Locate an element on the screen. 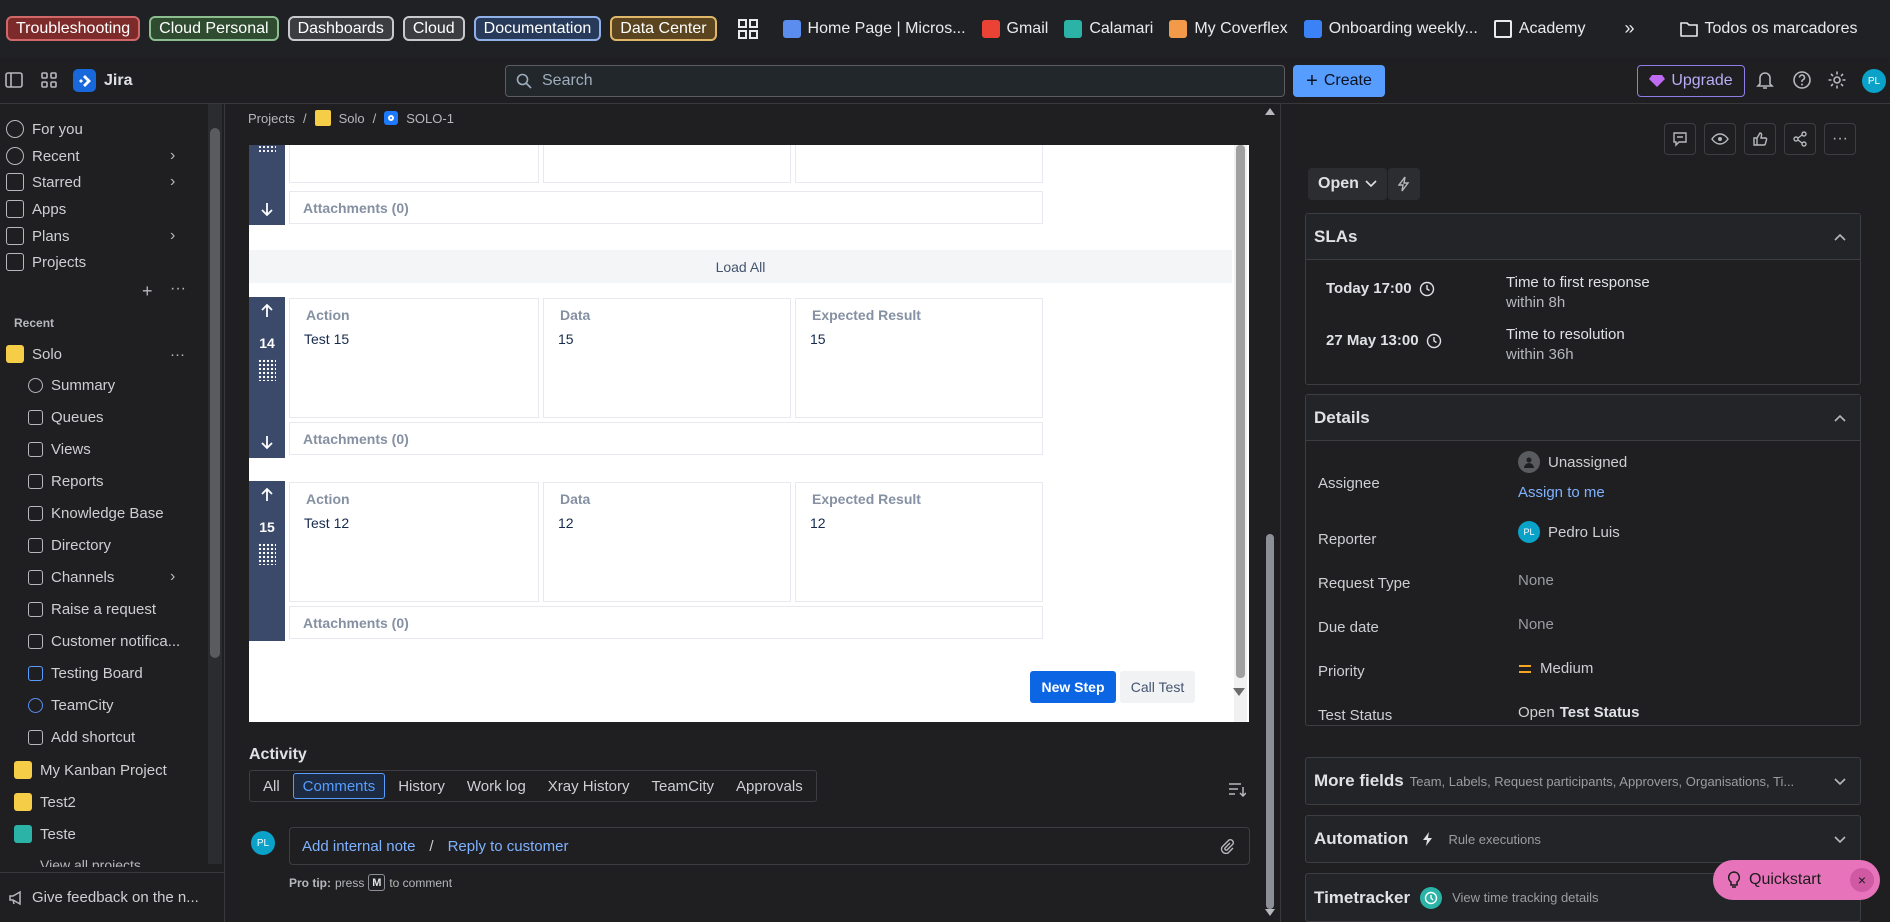  add-internal-note-link: Add internal note is located at coordinates (358, 846).